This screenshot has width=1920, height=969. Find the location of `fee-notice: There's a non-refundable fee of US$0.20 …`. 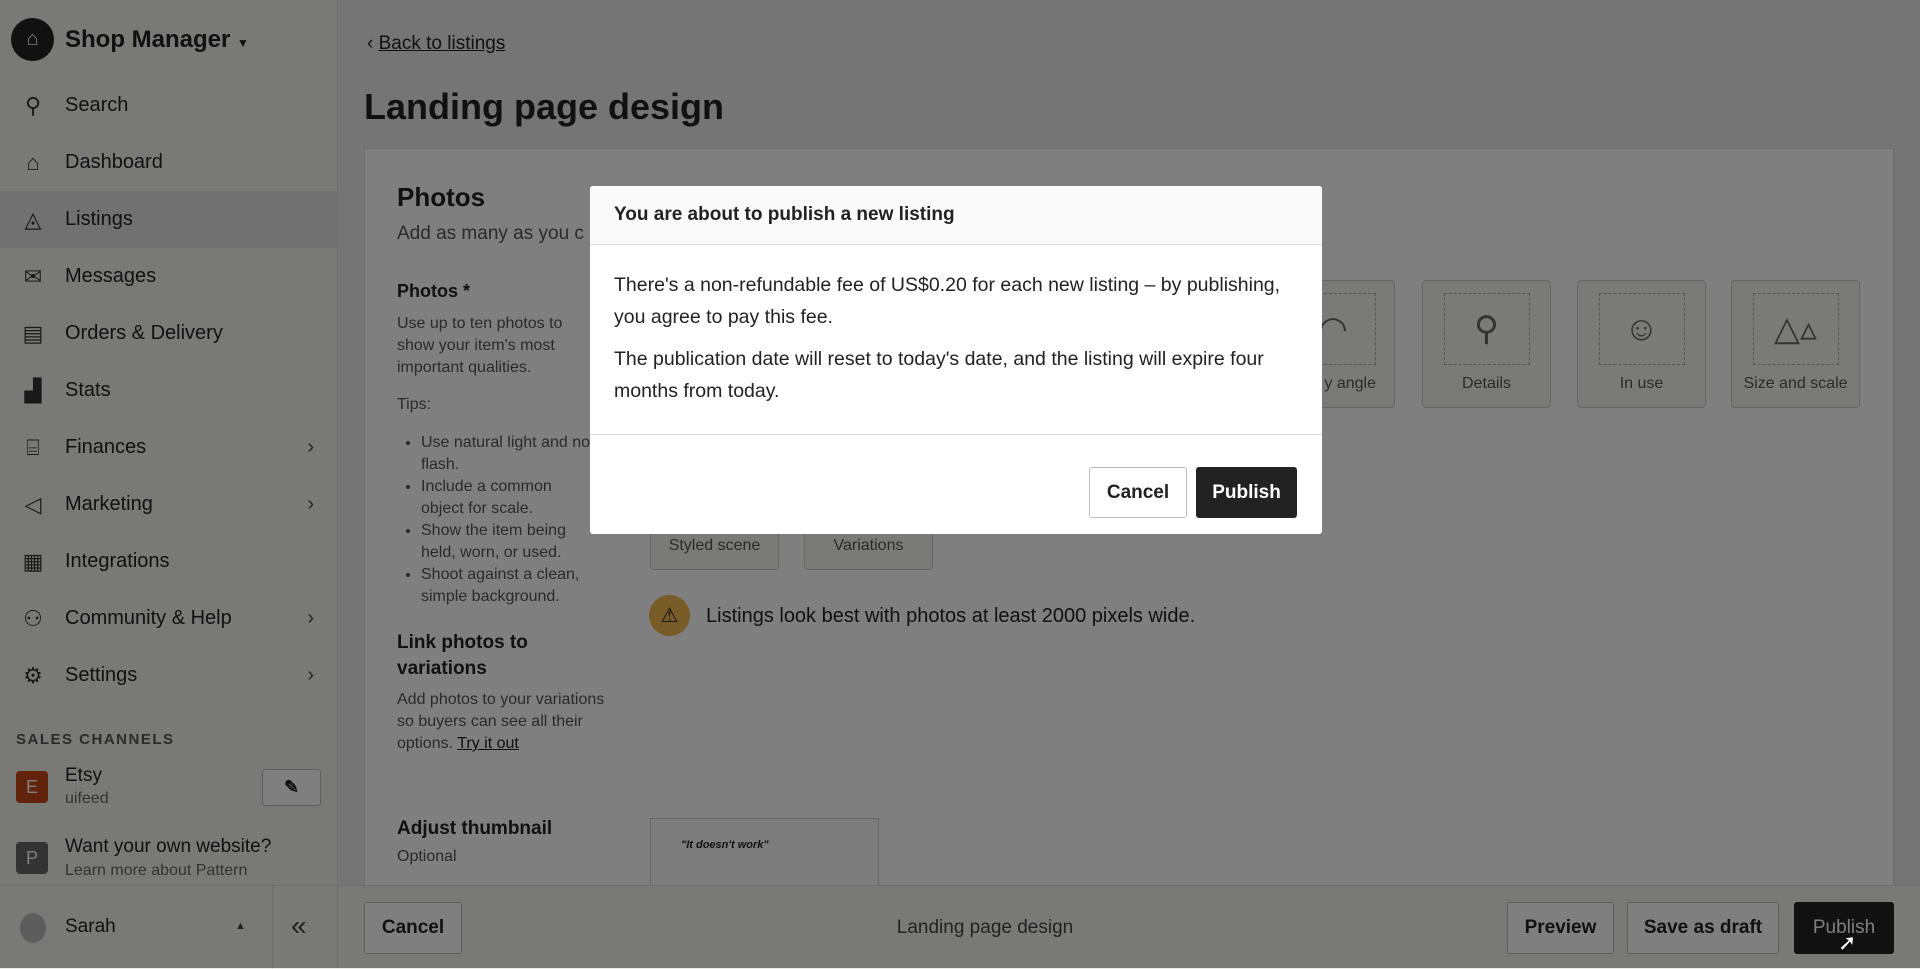

fee-notice: There's a non-refundable fee of US$0.20 … is located at coordinates (947, 301).